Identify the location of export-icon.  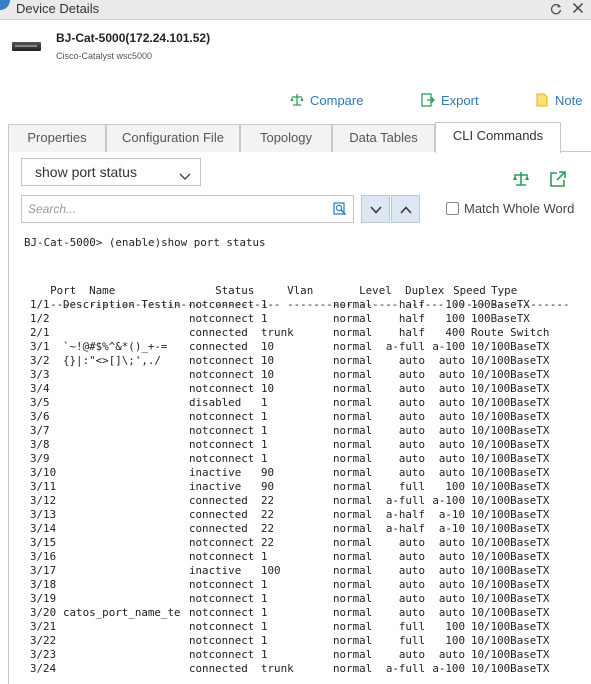
(428, 100).